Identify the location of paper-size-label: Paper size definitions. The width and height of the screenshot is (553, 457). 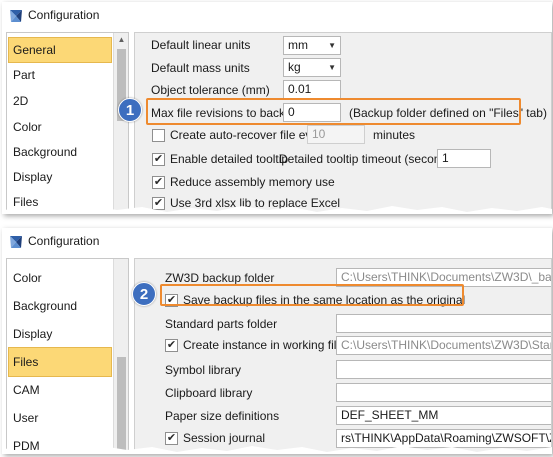
(222, 416).